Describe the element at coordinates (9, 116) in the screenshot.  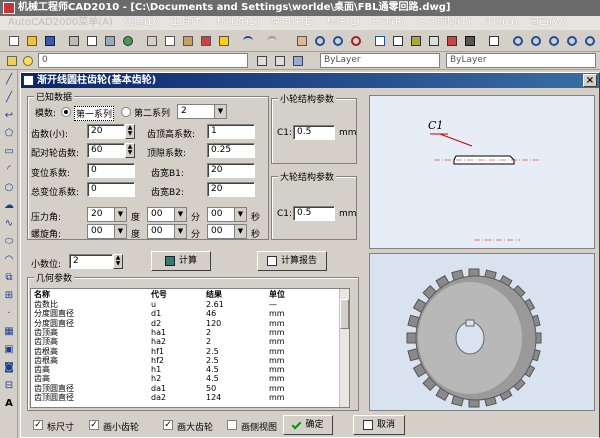
I see `polyline-tool: ↩` at that location.